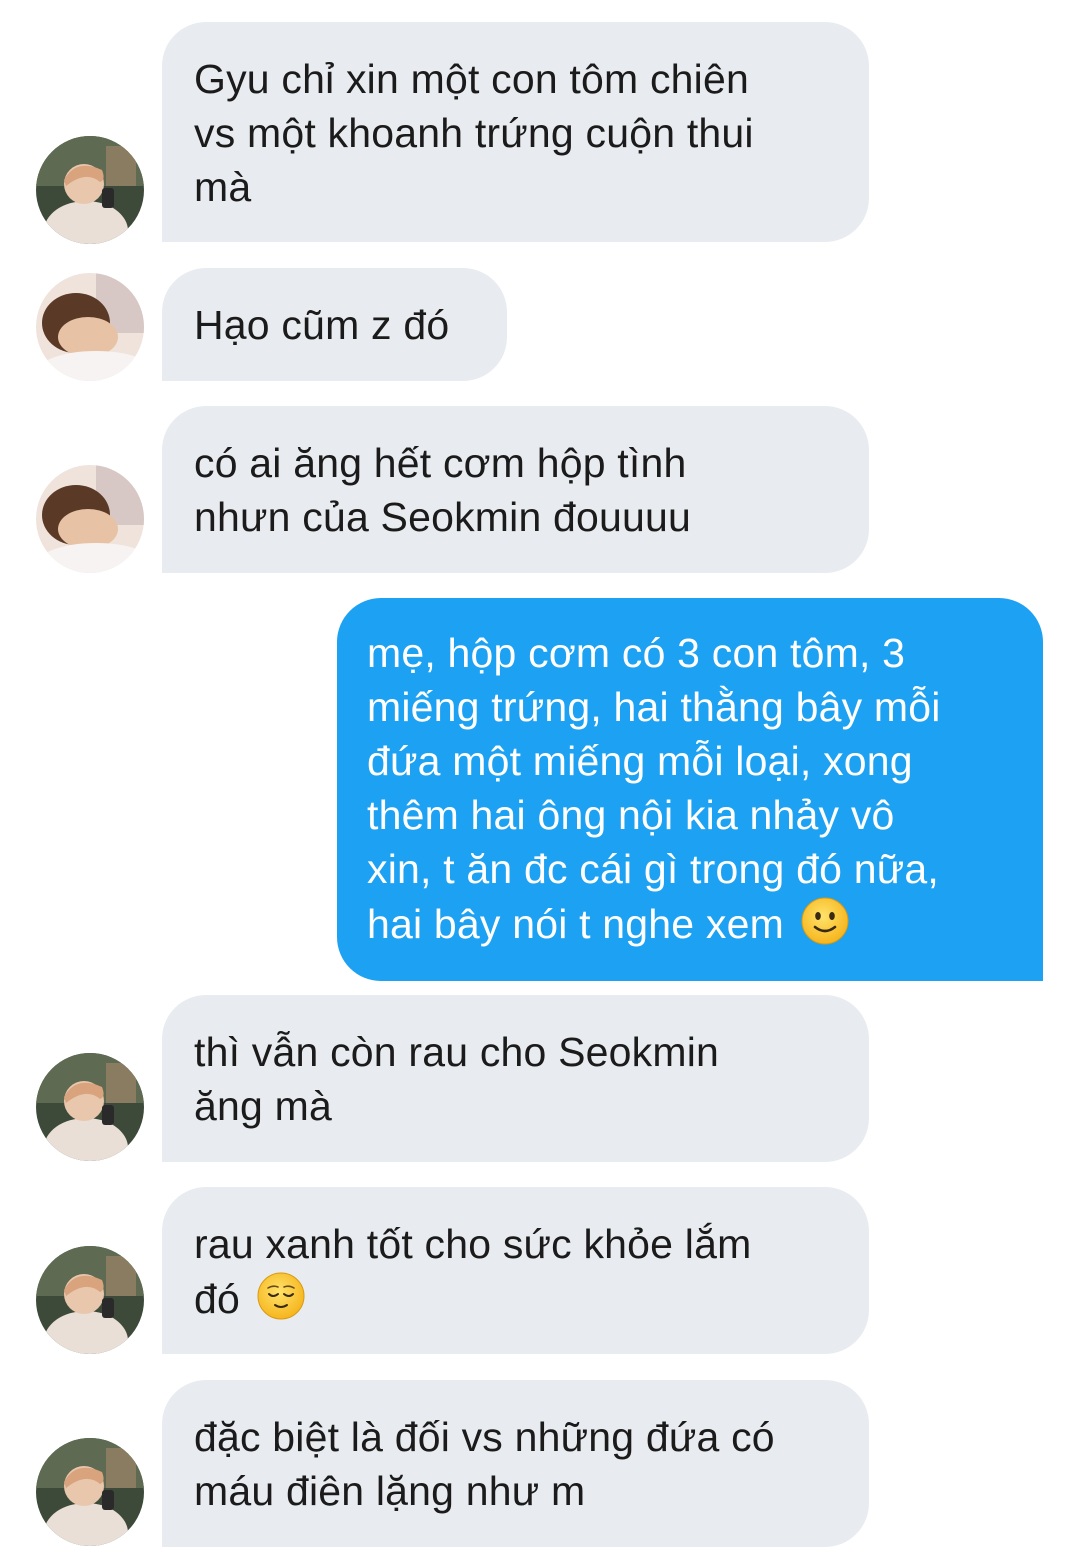 This screenshot has width=1080, height=1558. I want to click on slightly-smiling-face-emoji-icon, so click(825, 921).